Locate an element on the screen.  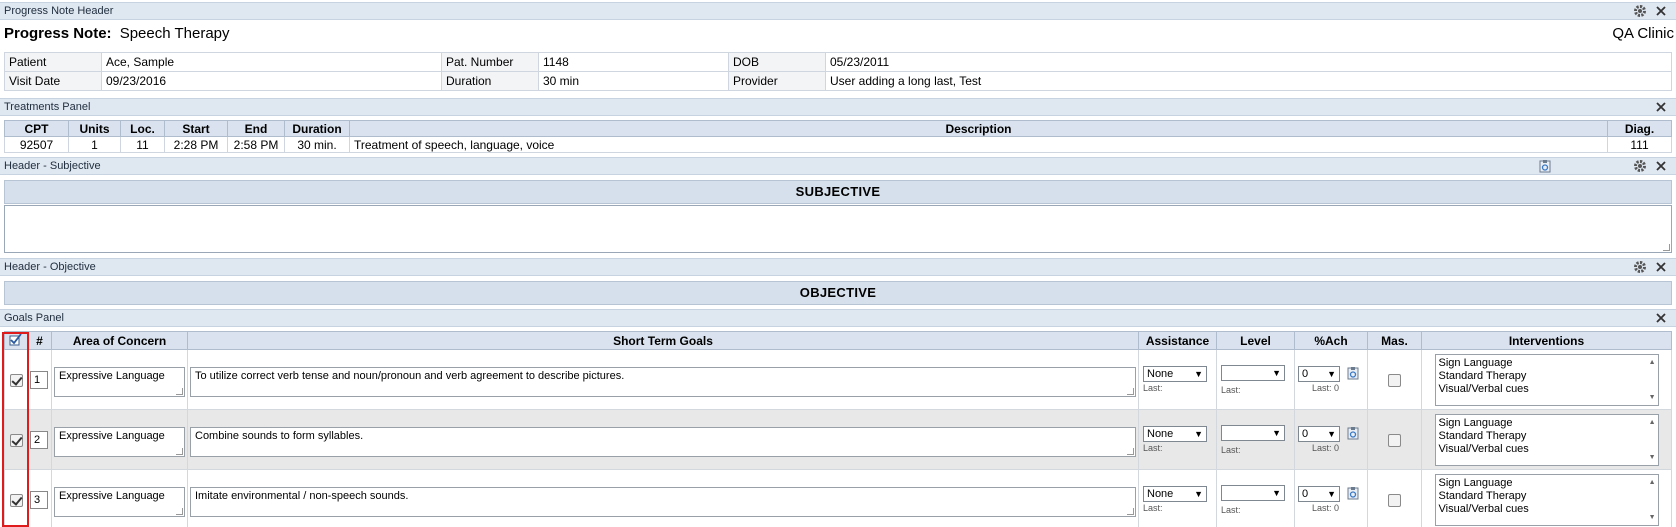
goals-bar: Goals Panel is located at coordinates (838, 318).